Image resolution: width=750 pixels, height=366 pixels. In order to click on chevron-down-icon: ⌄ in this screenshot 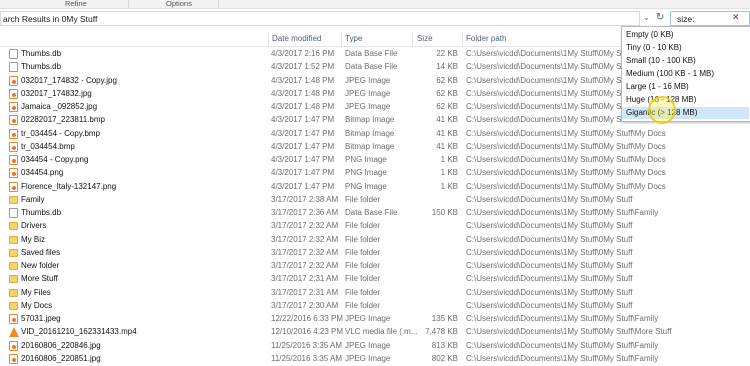, I will do `click(646, 17)`.